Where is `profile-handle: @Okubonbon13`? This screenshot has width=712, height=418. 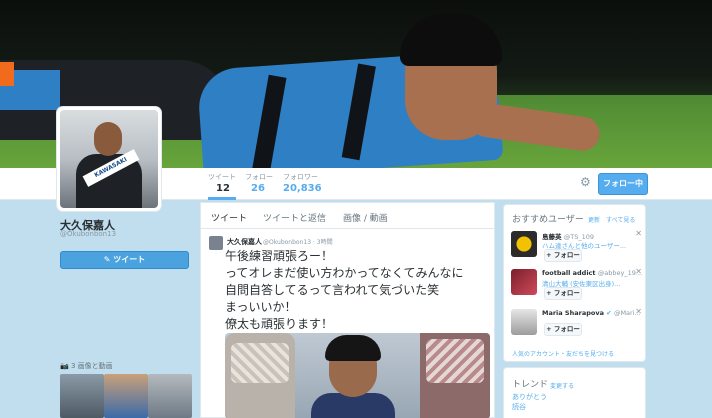
profile-handle: @Okubonbon13 is located at coordinates (88, 234).